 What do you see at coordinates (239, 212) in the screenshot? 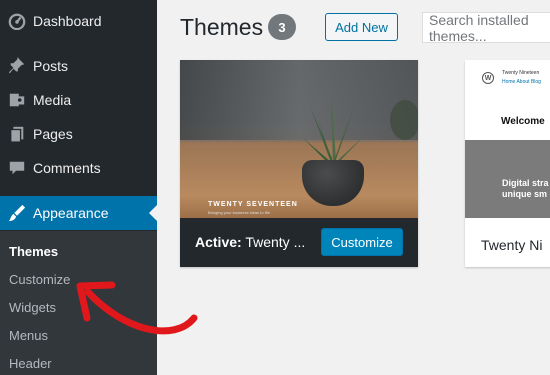
I see `preview-theme-tagline: Bringing your business ideas to life` at bounding box center [239, 212].